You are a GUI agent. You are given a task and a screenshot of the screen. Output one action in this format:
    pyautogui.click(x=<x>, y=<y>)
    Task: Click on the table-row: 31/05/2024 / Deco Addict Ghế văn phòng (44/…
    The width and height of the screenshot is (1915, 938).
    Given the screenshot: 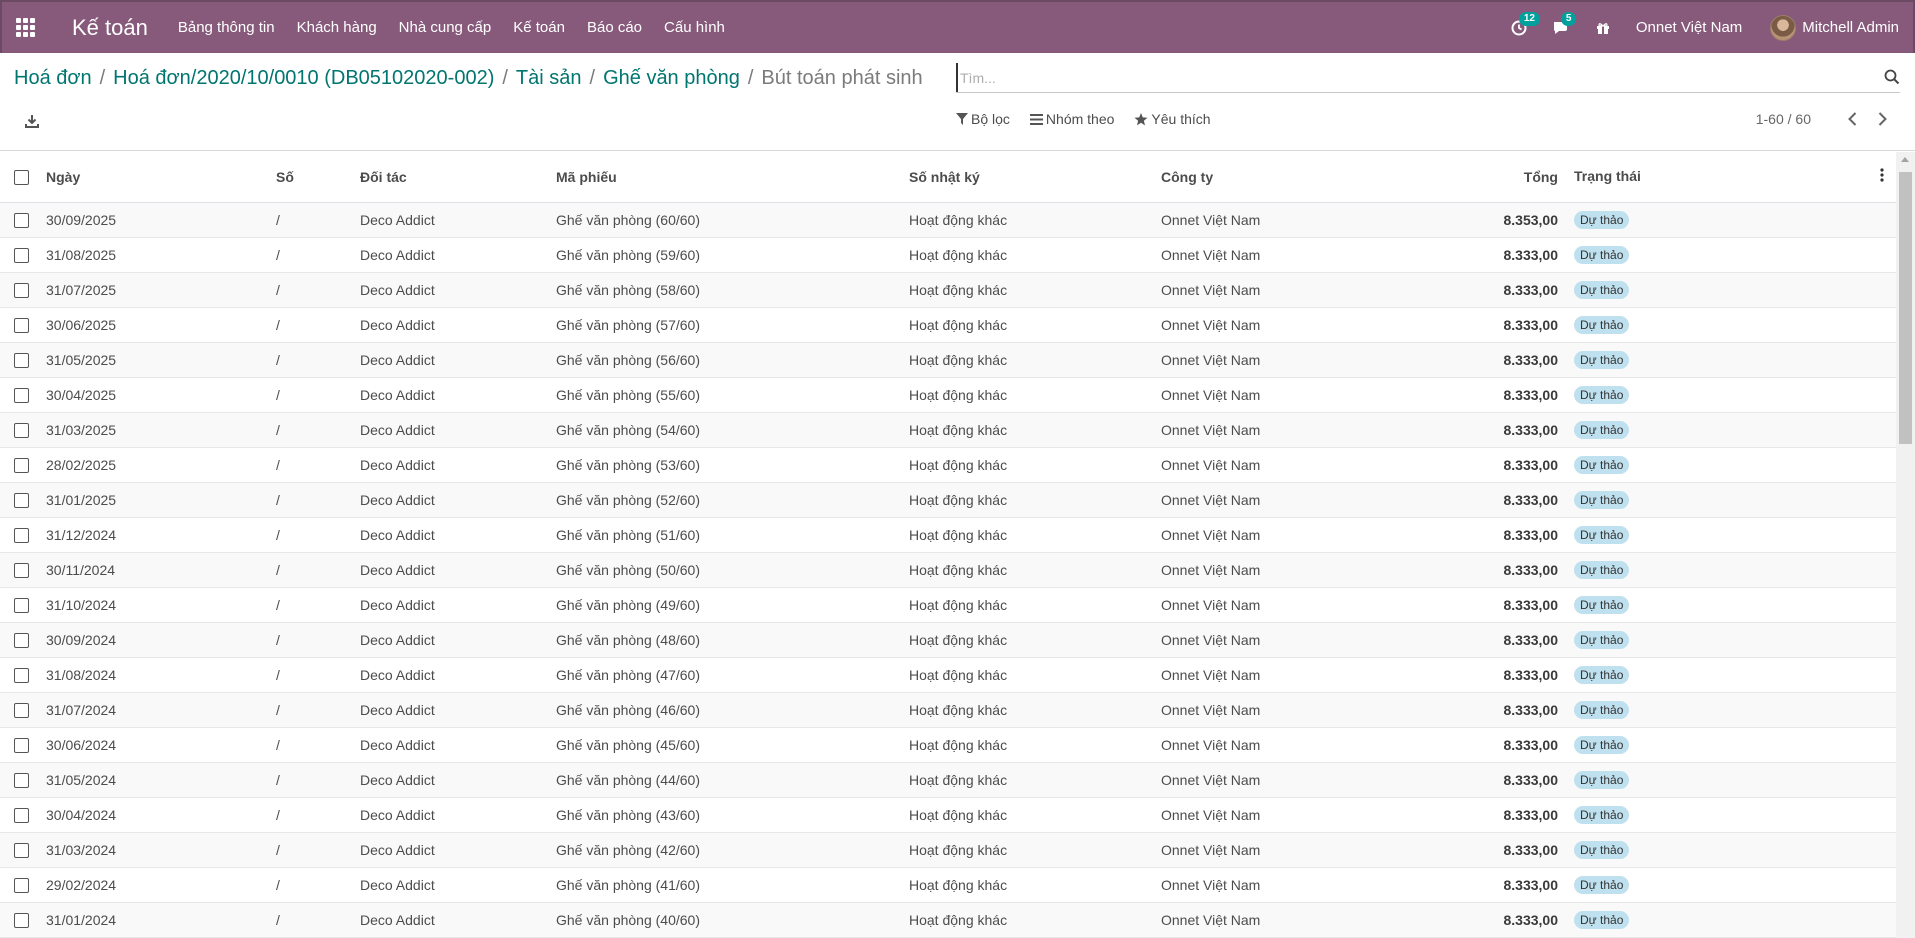 What is the action you would take?
    pyautogui.click(x=948, y=779)
    